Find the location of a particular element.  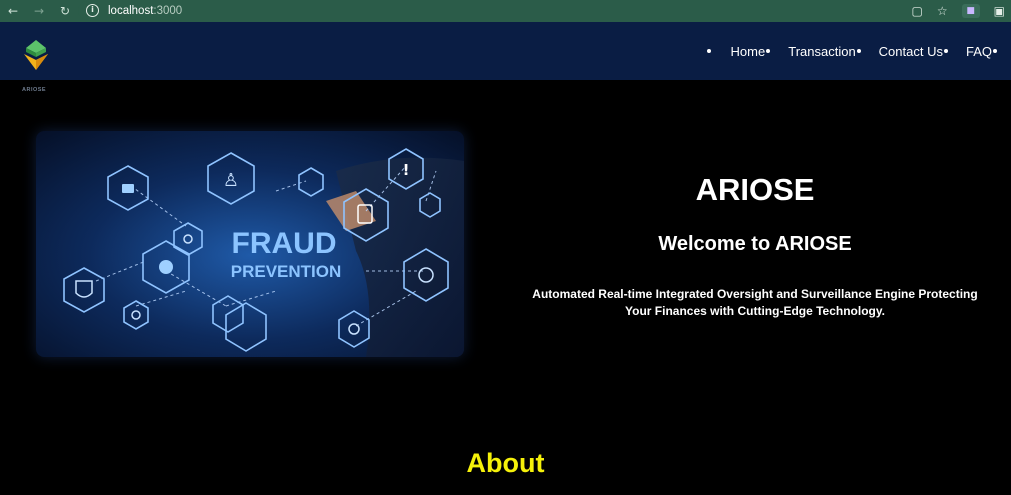

browser-actions: ▢ ☆ ■ ▣ is located at coordinates (958, 11).